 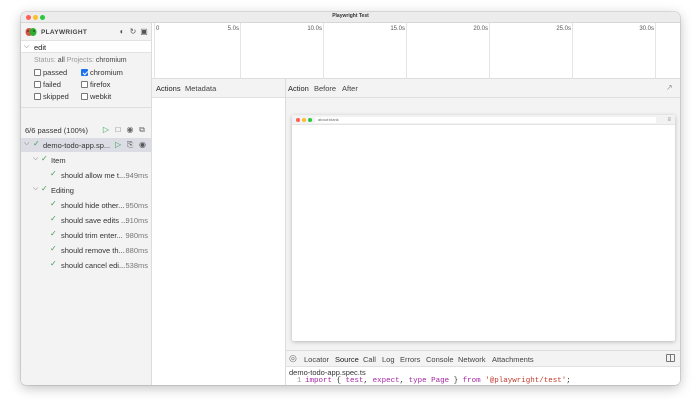 What do you see at coordinates (130, 145) in the screenshot?
I see `open-source-icon: ⎘` at bounding box center [130, 145].